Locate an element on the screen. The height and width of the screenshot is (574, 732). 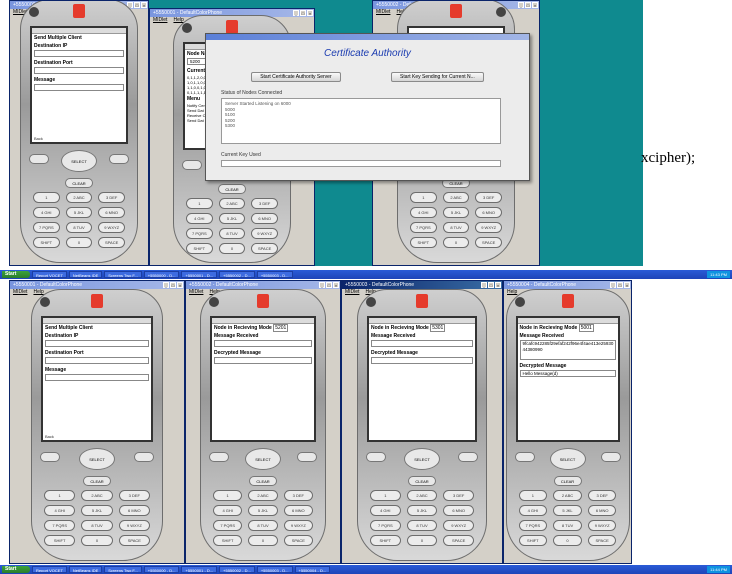
start-ca-server-button: Start Certificate Authority Server is located at coordinates (296, 77).